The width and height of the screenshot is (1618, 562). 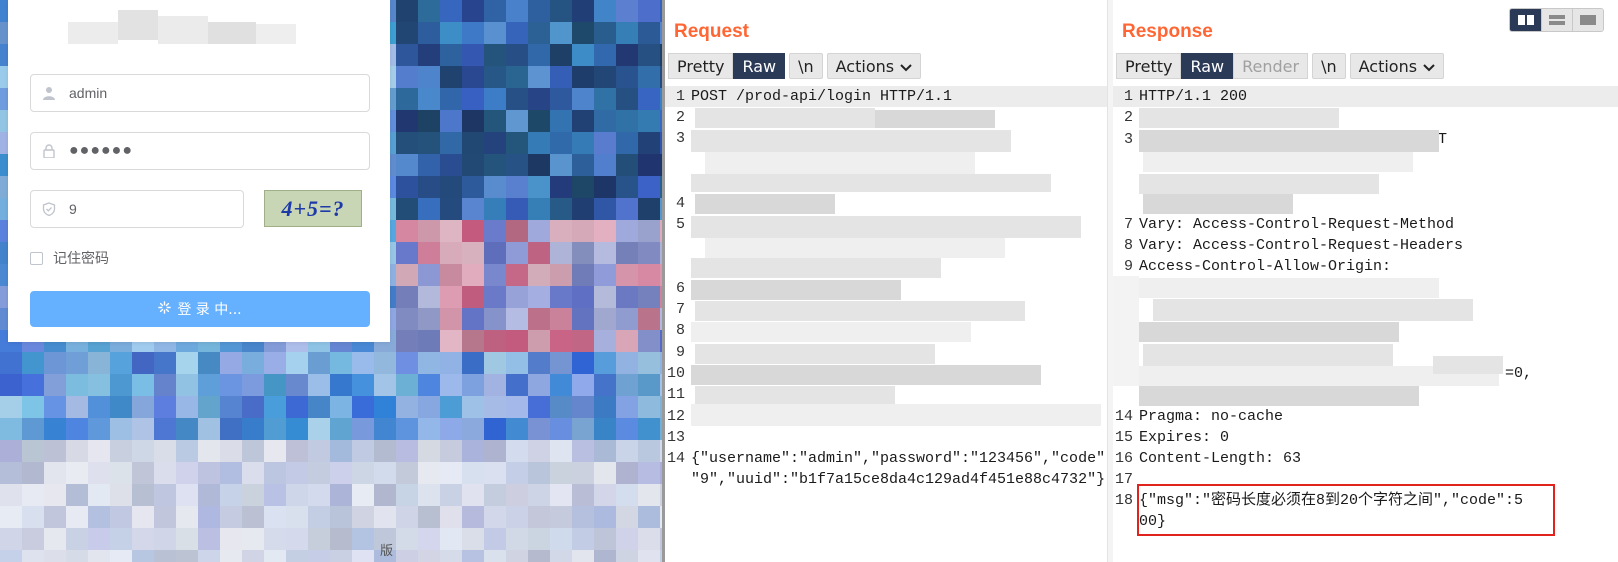 What do you see at coordinates (1257, 266) in the screenshot?
I see `response-line: 9 Access-Control-Allow-Origin:` at bounding box center [1257, 266].